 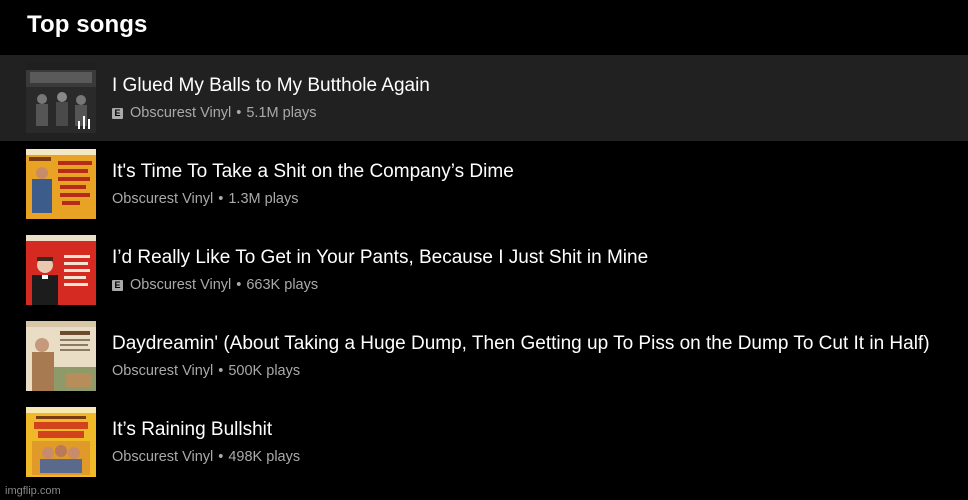 What do you see at coordinates (484, 27) in the screenshot?
I see `section-header: Top songs` at bounding box center [484, 27].